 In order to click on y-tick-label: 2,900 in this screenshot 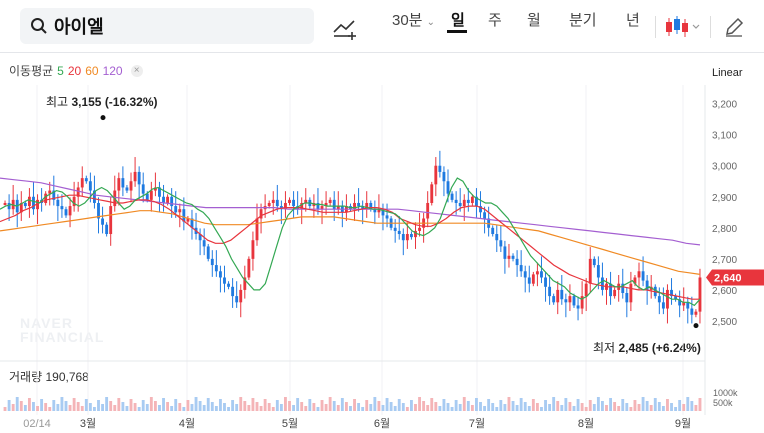, I will do `click(724, 198)`.